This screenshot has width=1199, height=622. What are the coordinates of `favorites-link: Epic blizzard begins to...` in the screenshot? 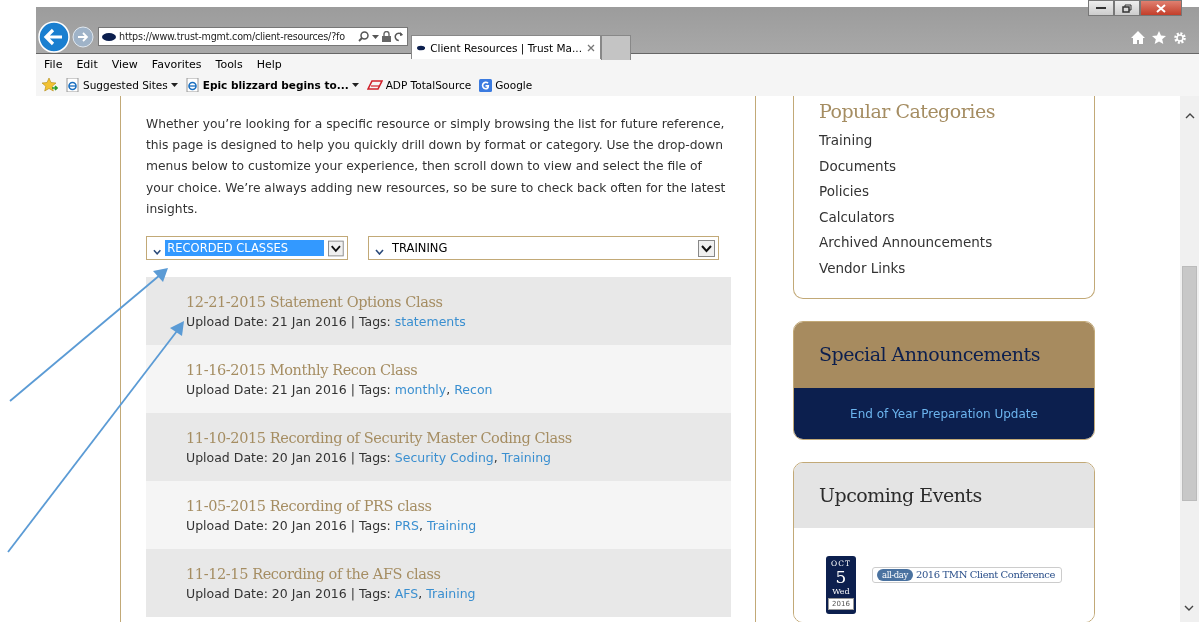 It's located at (272, 85).